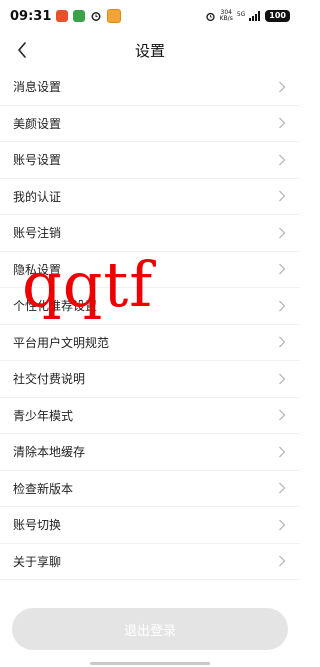 The image size is (320, 667). Describe the element at coordinates (150, 343) in the screenshot. I see `settings-item-community-rules: 平台用户文明规范` at that location.